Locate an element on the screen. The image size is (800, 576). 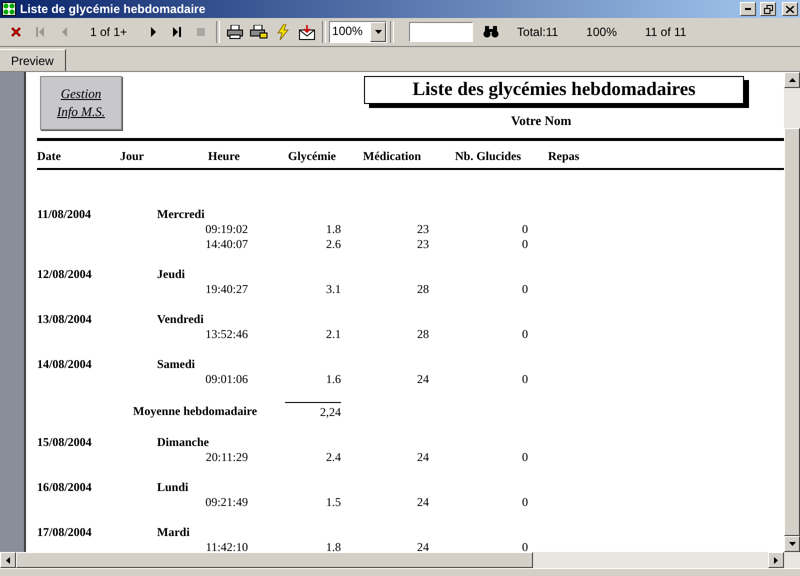
day-label: Vendredi is located at coordinates (180, 319).